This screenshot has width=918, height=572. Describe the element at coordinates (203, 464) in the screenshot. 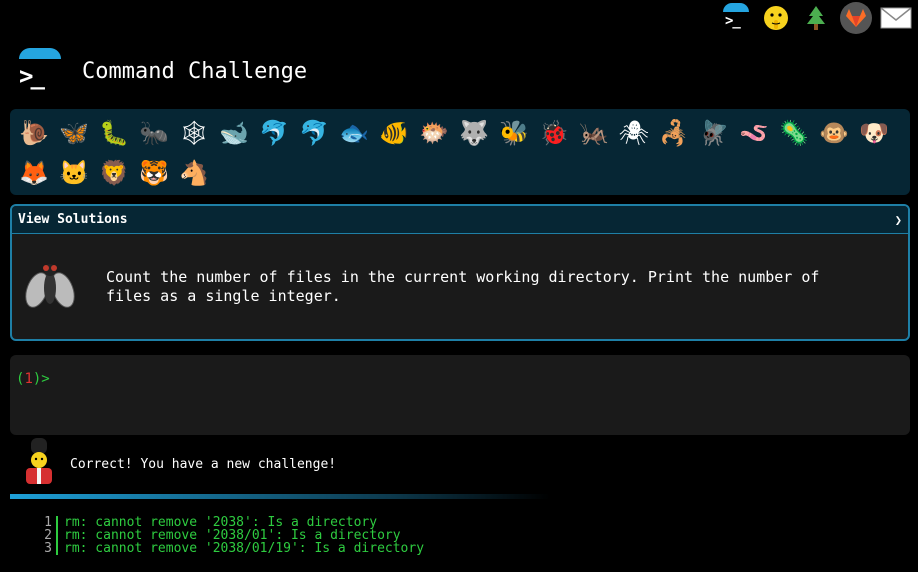

I see `feedback-message: Correct! You have a new challenge!` at that location.